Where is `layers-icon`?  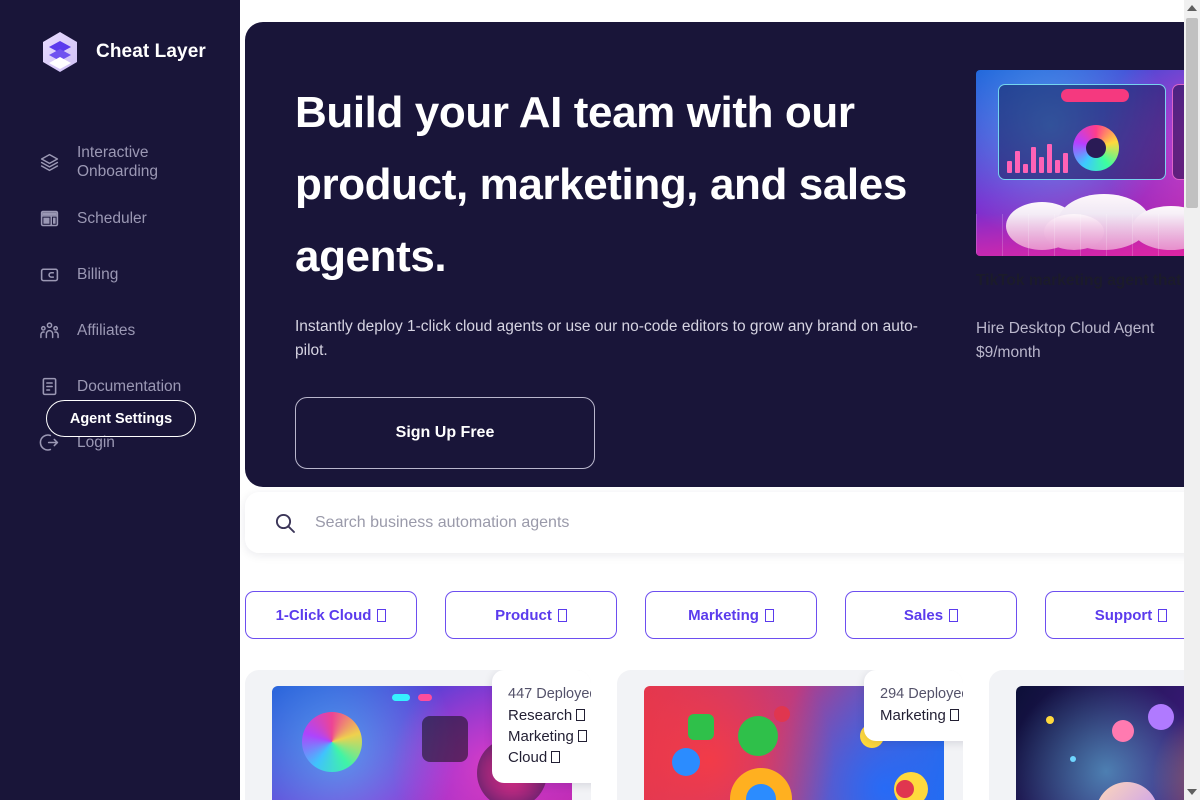 layers-icon is located at coordinates (49, 162).